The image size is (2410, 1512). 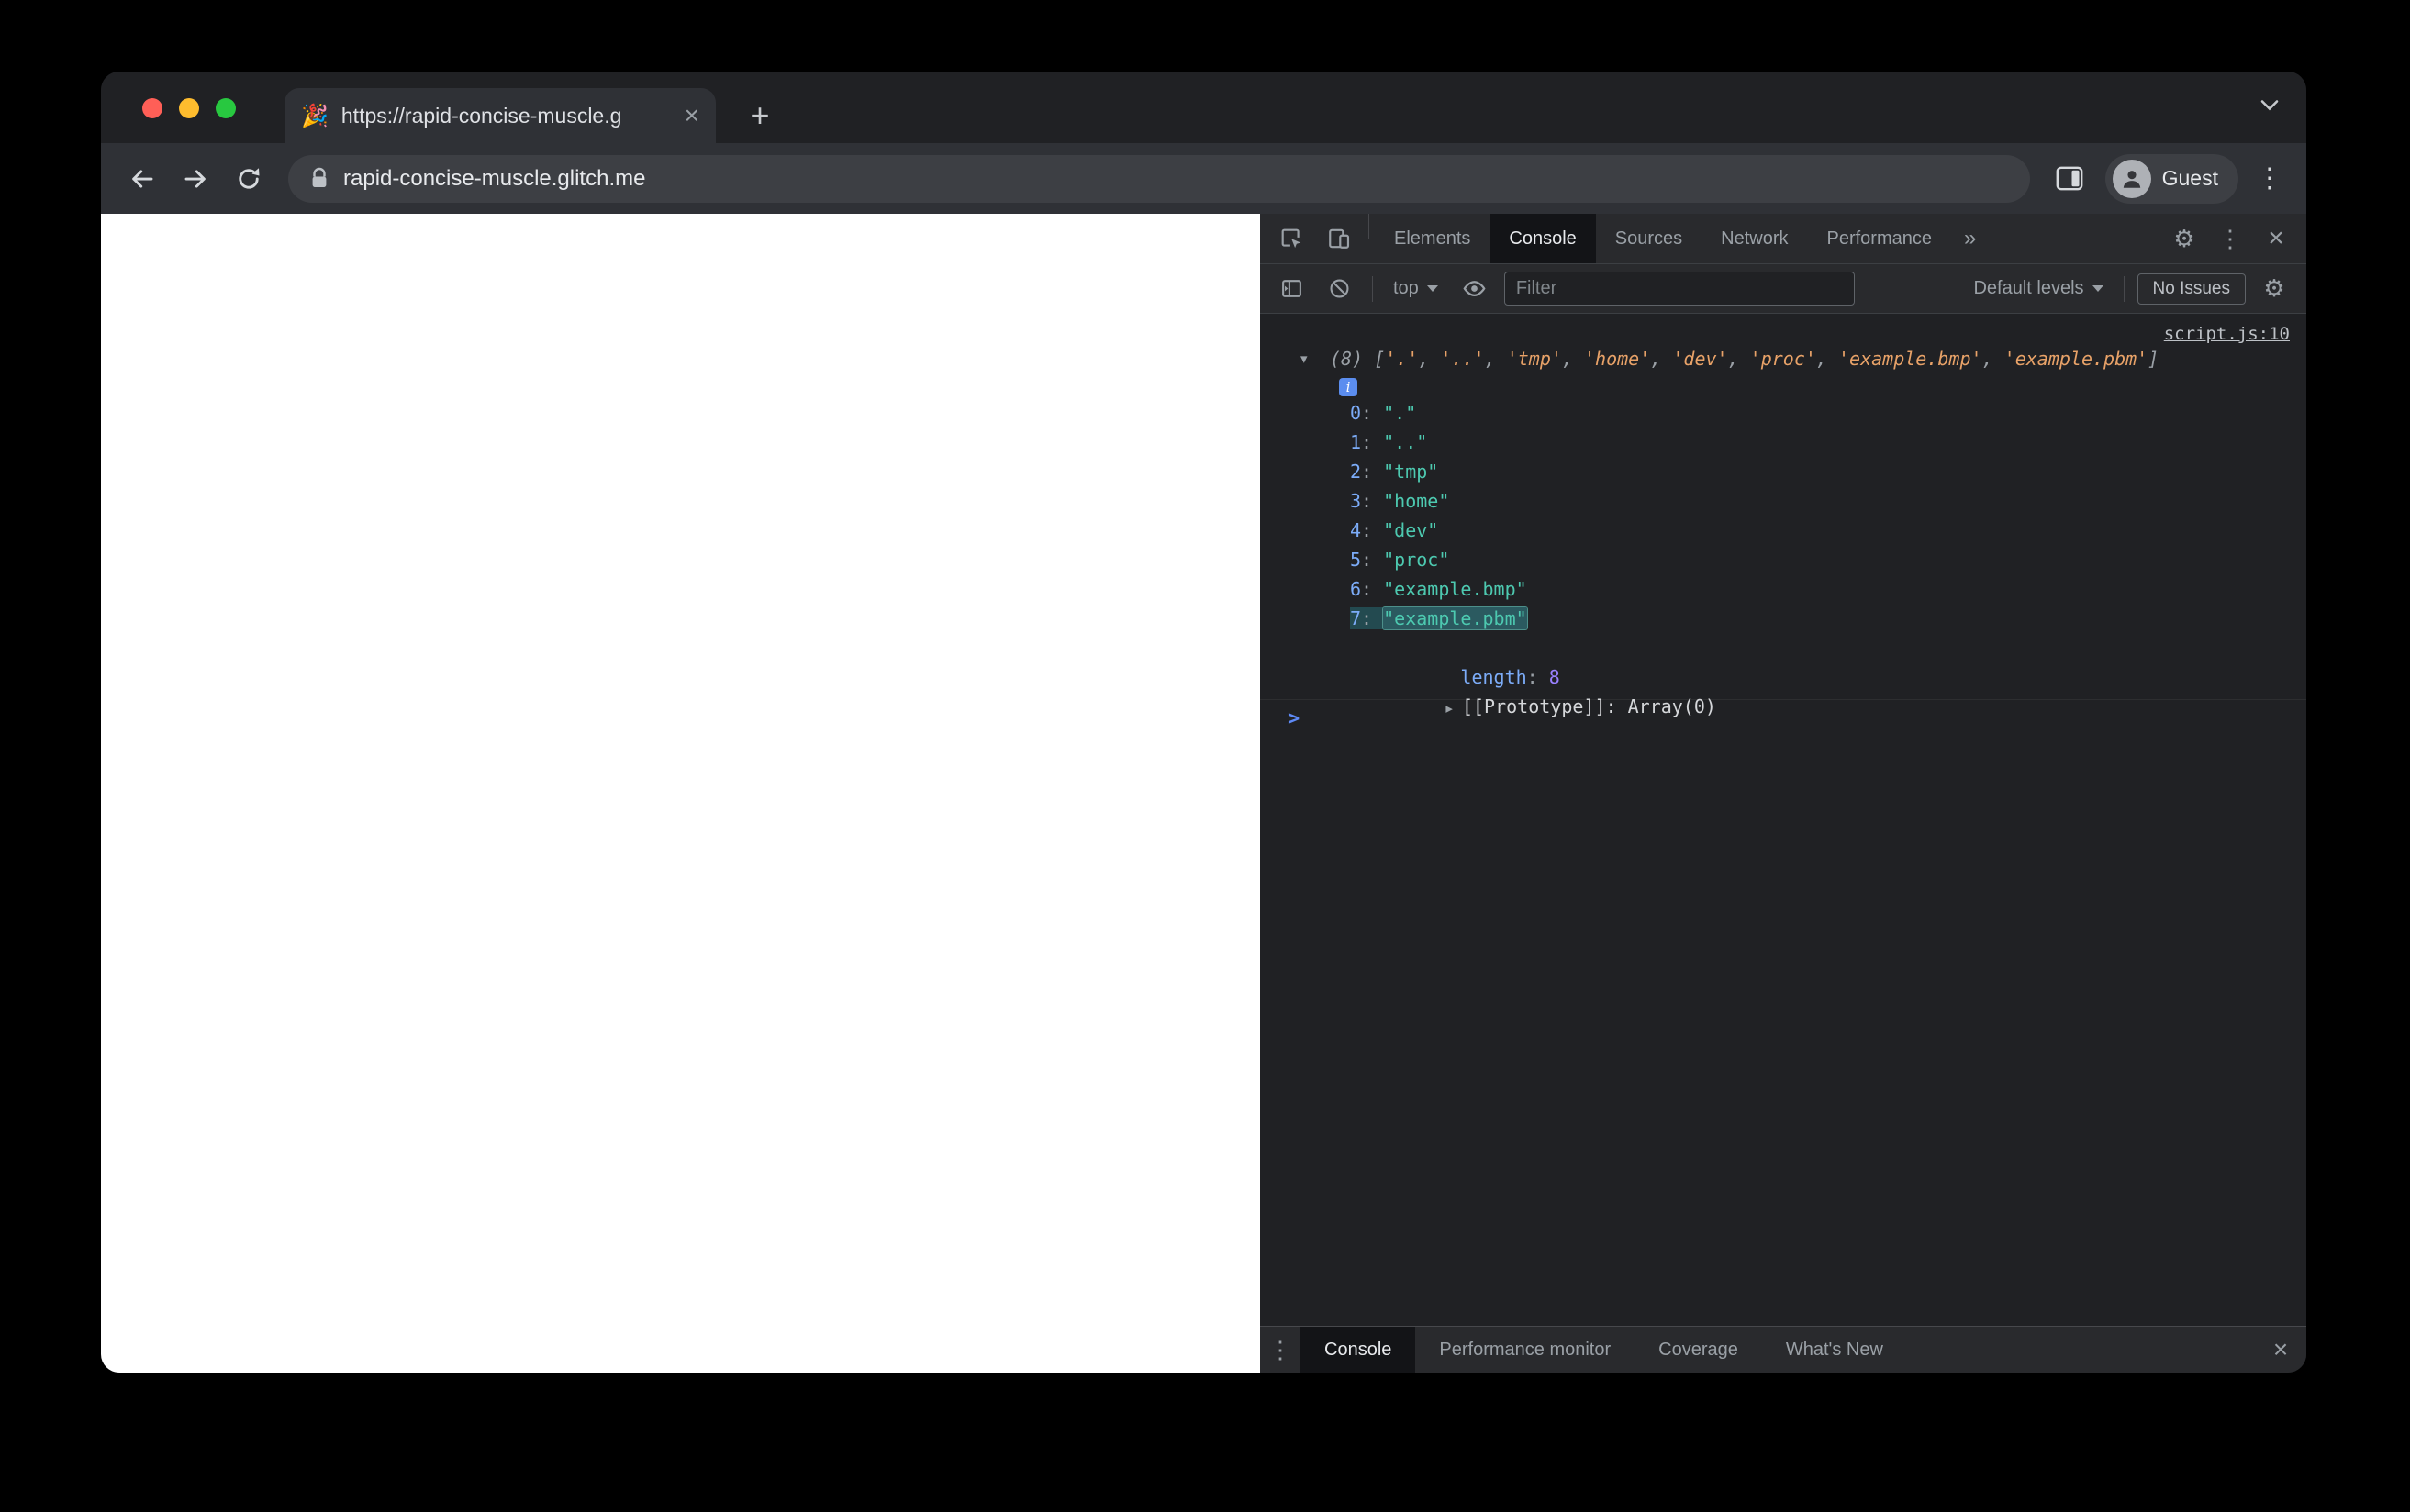 What do you see at coordinates (1880, 239) in the screenshot?
I see `devtools-tab-performance: Performance` at bounding box center [1880, 239].